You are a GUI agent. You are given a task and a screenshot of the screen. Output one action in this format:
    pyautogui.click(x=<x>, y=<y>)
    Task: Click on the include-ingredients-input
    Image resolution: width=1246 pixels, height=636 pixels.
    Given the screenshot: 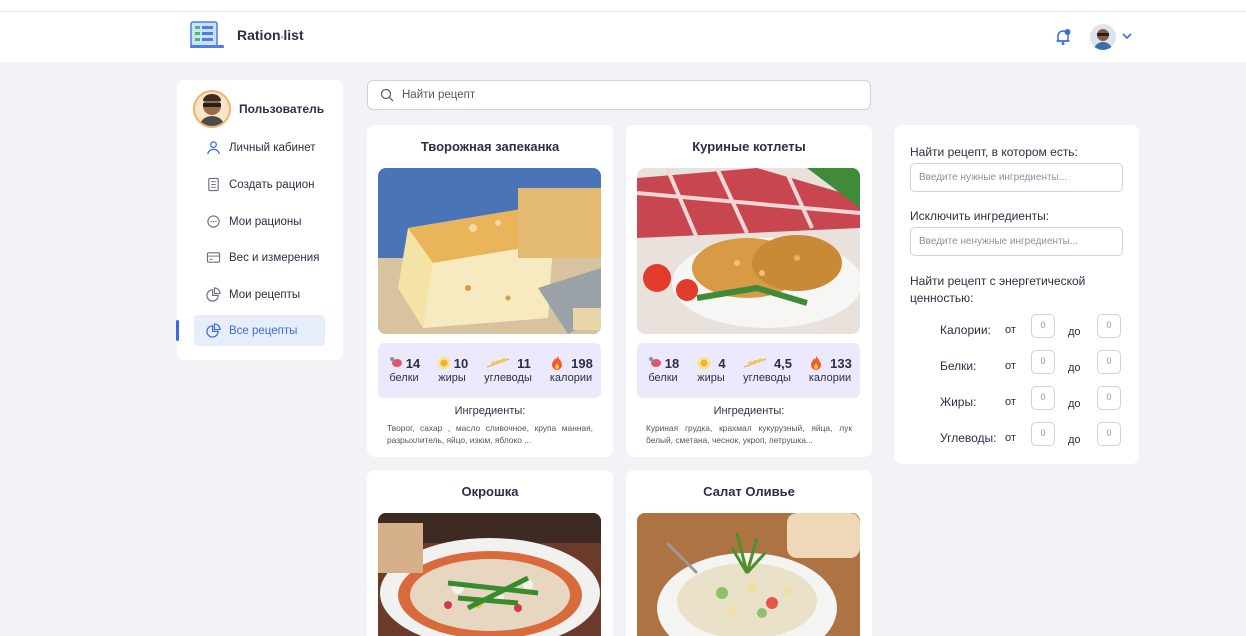 What is the action you would take?
    pyautogui.click(x=1016, y=177)
    